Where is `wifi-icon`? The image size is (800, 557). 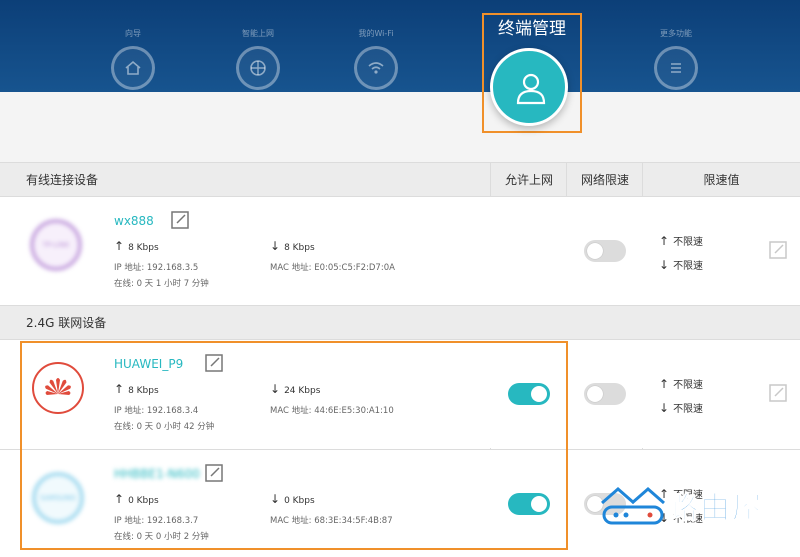 wifi-icon is located at coordinates (376, 68).